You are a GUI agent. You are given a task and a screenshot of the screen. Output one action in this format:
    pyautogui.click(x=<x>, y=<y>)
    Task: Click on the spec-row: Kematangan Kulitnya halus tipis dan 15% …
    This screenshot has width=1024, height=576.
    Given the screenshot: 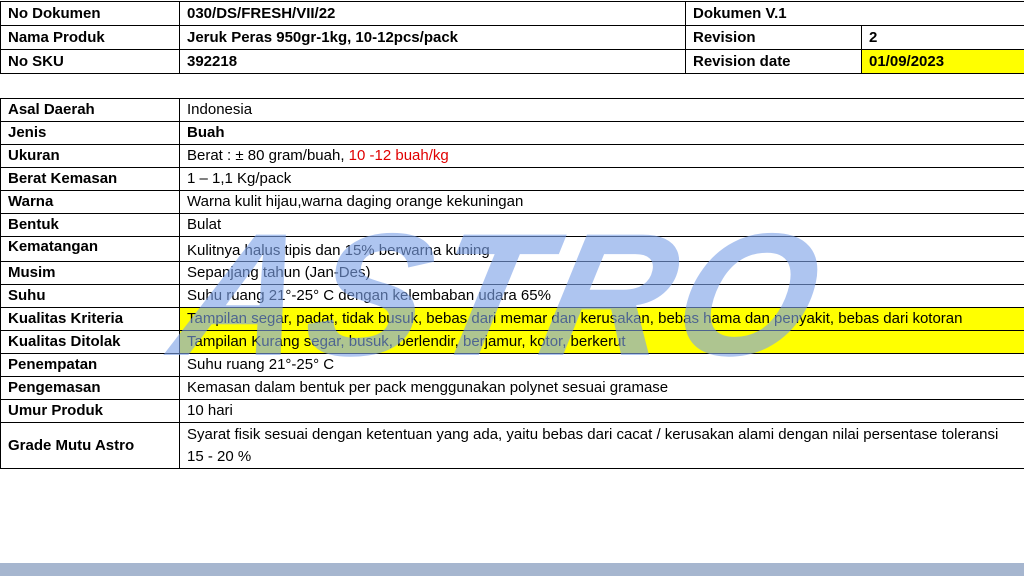 What is the action you would take?
    pyautogui.click(x=512, y=249)
    